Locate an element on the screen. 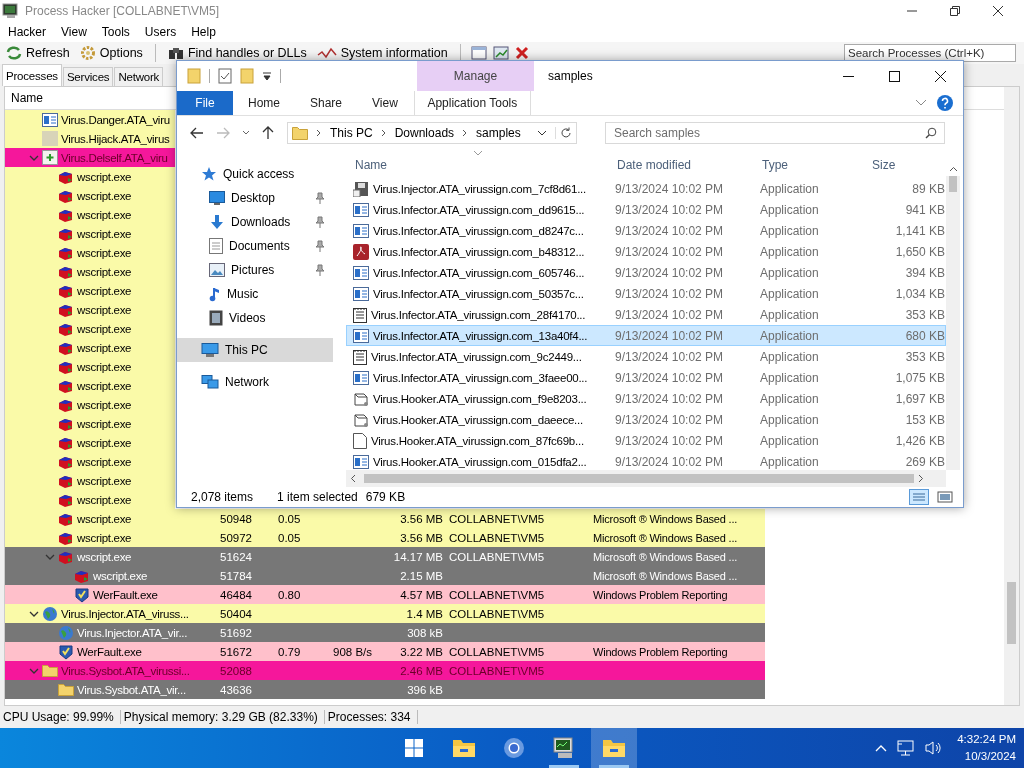 This screenshot has height=768, width=1024. checklist-icon is located at coordinates (225, 76).